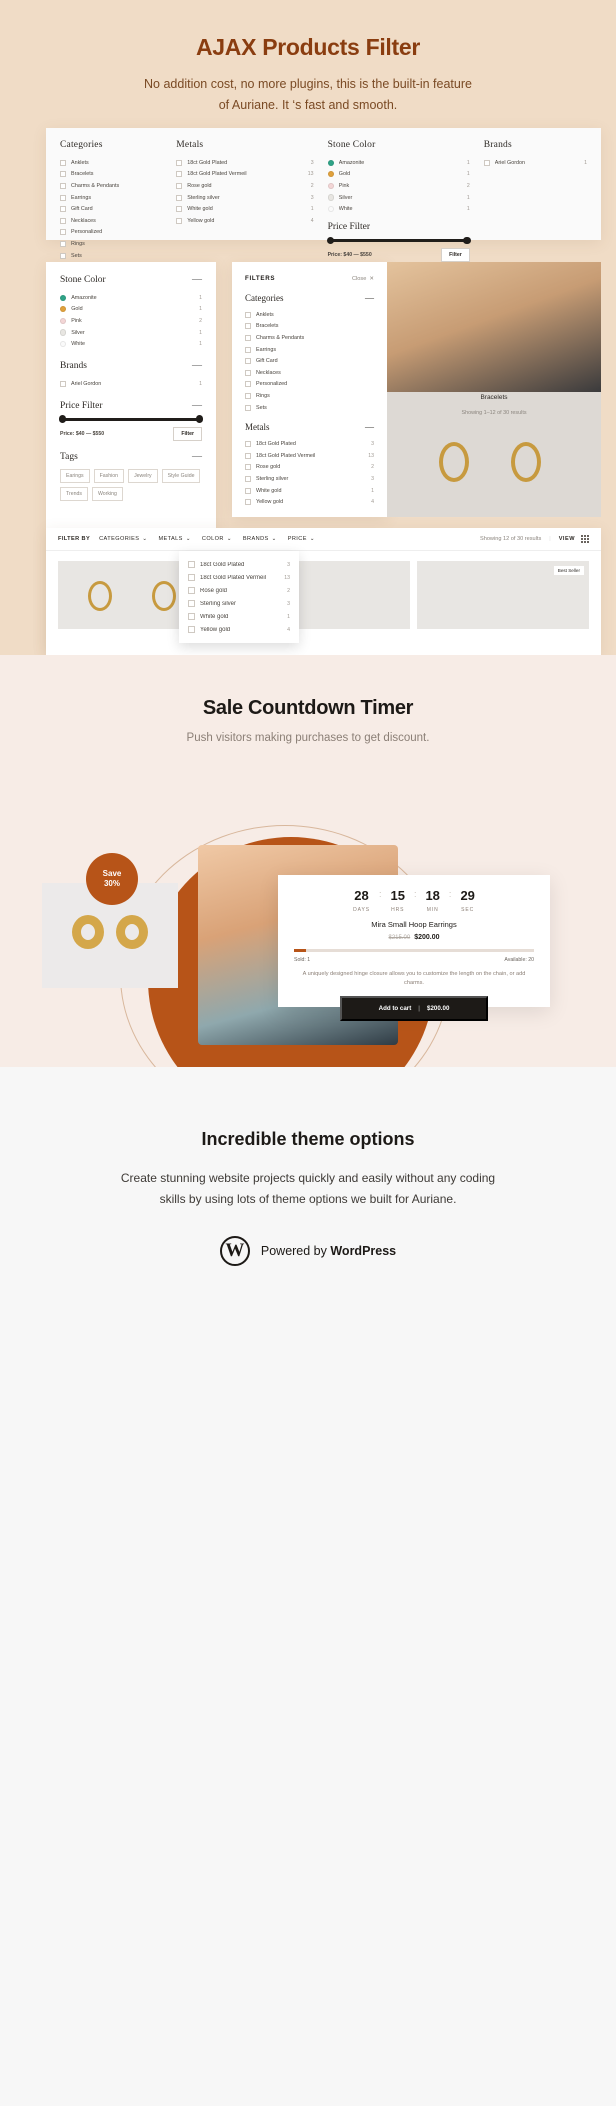 Image resolution: width=616 pixels, height=2106 pixels. What do you see at coordinates (174, 539) in the screenshot?
I see `filter-bar-item: METALS ⌄` at bounding box center [174, 539].